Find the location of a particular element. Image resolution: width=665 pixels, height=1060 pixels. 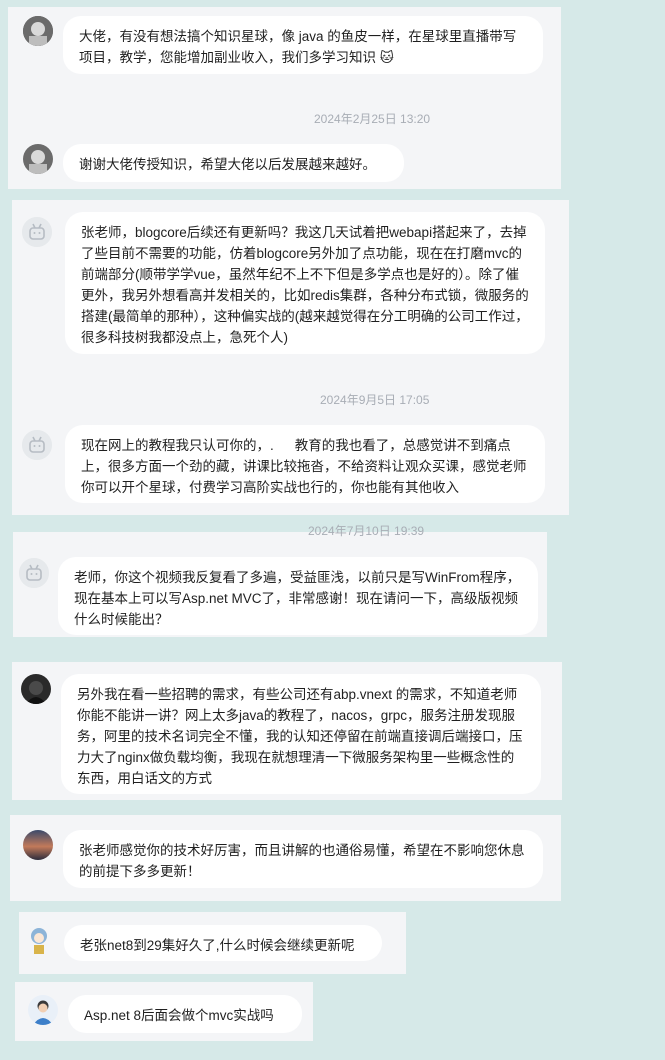

message-time: 2024年2月25日 13:20 is located at coordinates (372, 119).